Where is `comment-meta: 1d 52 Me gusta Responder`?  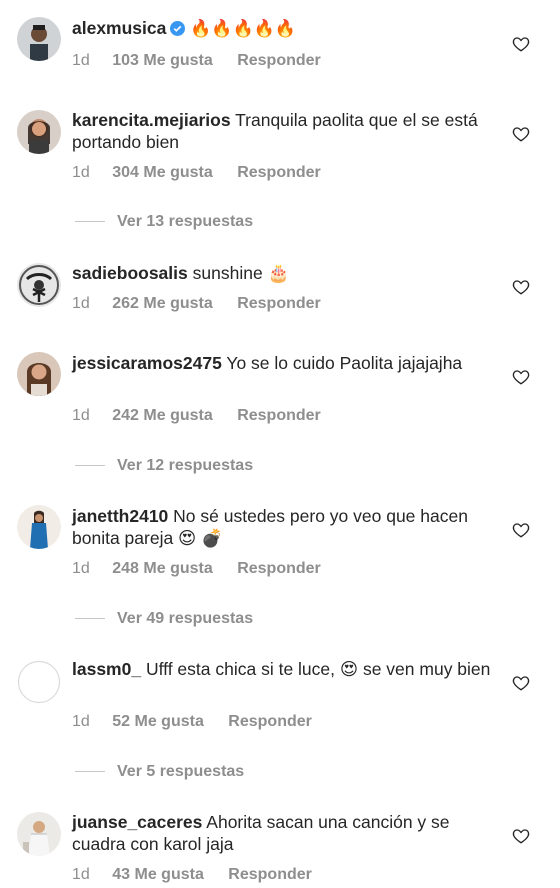 comment-meta: 1d 52 Me gusta Responder is located at coordinates (192, 722).